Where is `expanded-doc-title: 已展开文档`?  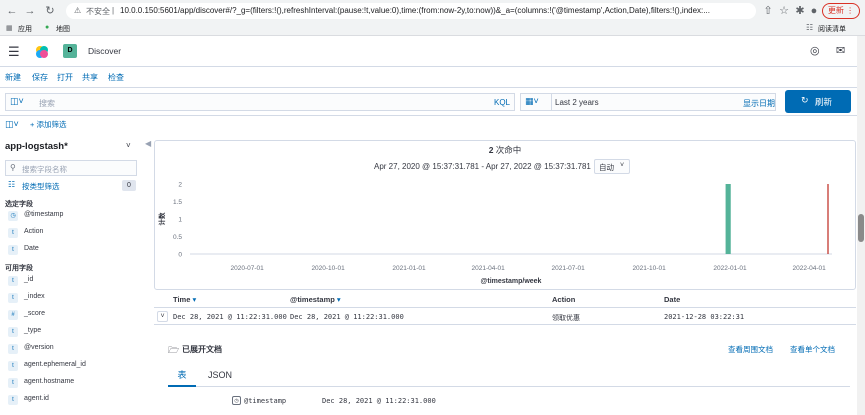 expanded-doc-title: 已展开文档 is located at coordinates (202, 349).